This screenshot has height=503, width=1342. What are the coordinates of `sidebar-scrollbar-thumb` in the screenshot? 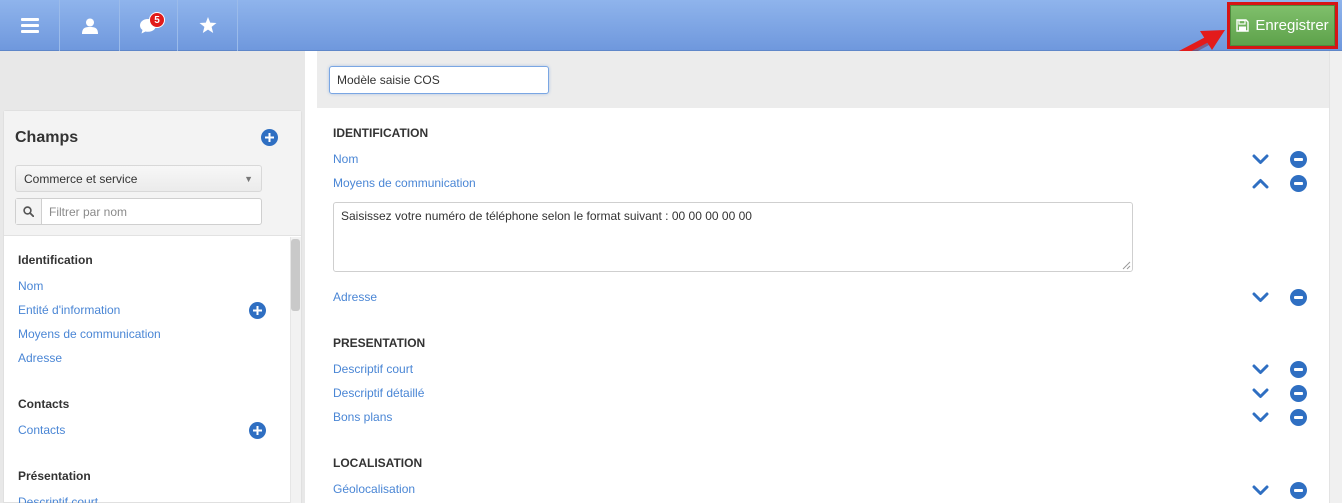 It's located at (295, 275).